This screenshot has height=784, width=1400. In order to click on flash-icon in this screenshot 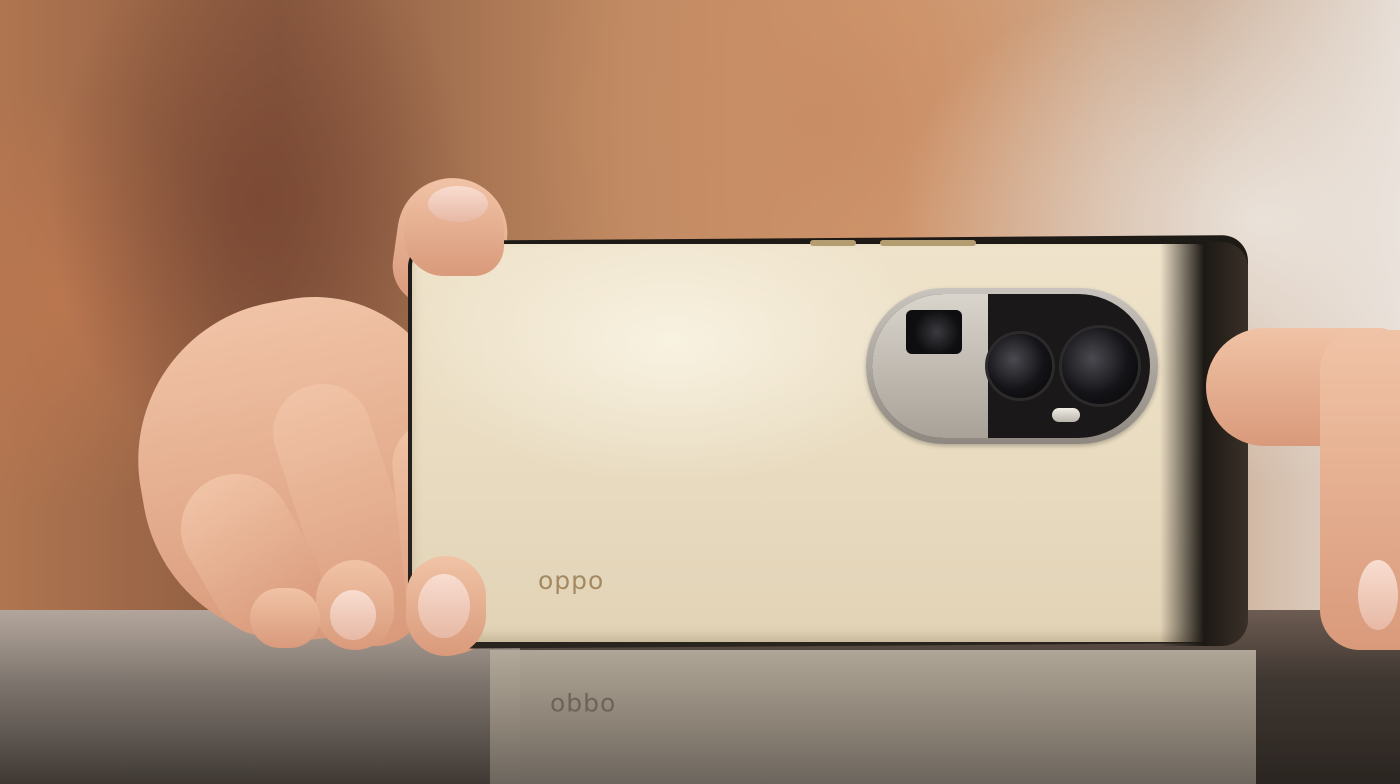, I will do `click(1066, 415)`.